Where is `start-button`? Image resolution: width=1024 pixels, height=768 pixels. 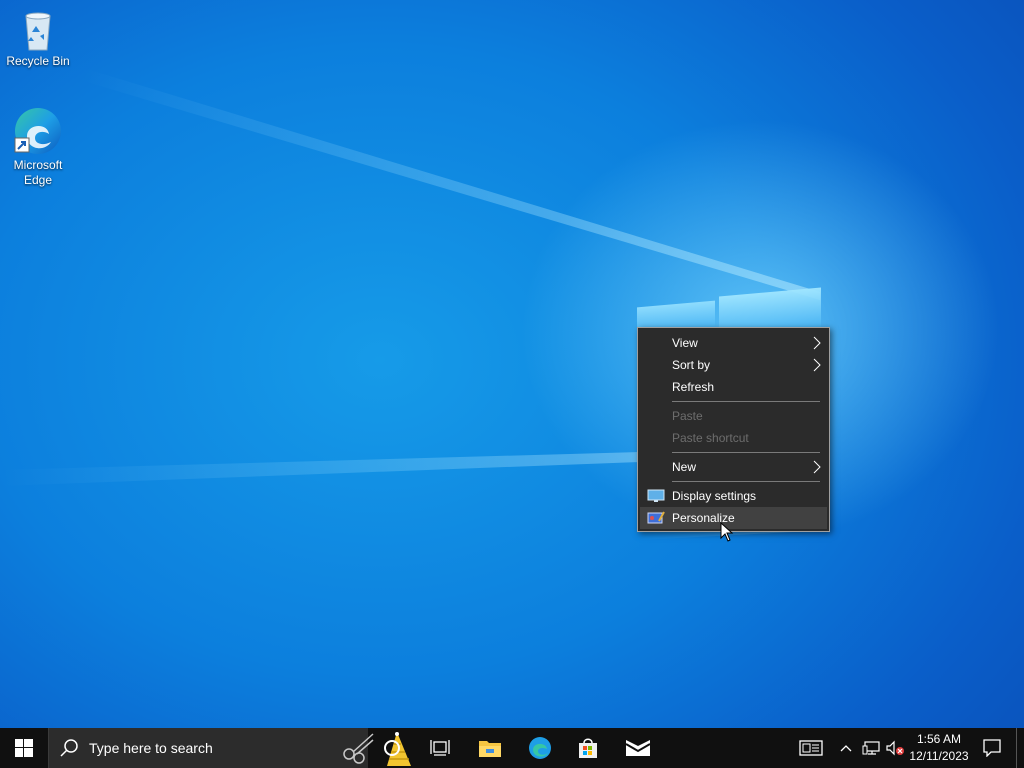 start-button is located at coordinates (24, 748).